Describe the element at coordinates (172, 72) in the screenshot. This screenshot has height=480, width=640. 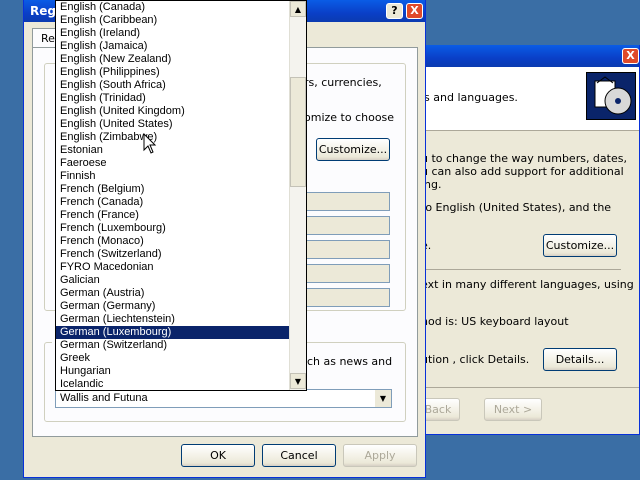
I see `dropdown-item: English (Philippines)` at that location.